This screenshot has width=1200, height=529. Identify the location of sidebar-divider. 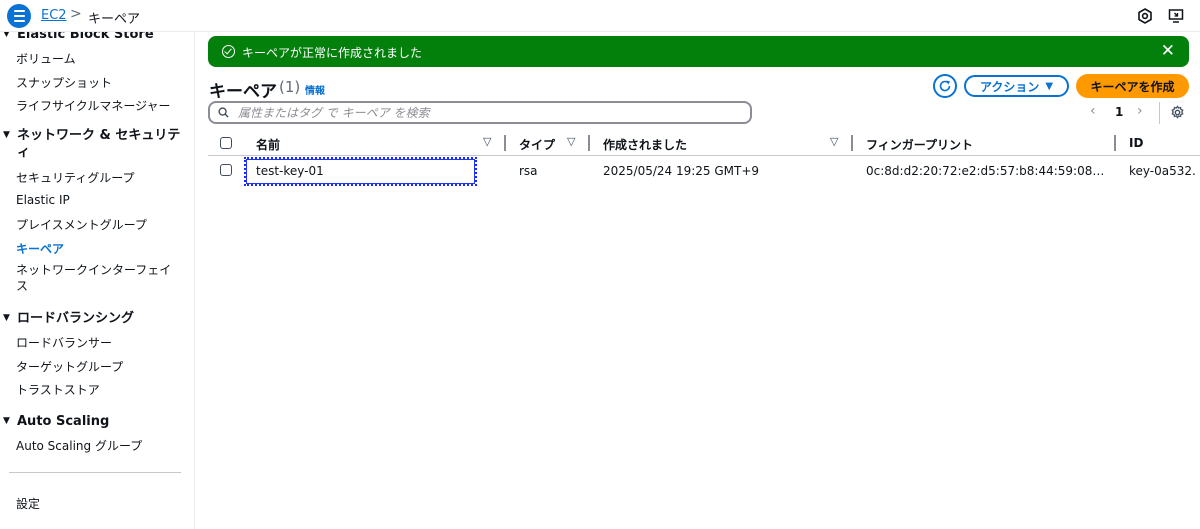
(95, 472).